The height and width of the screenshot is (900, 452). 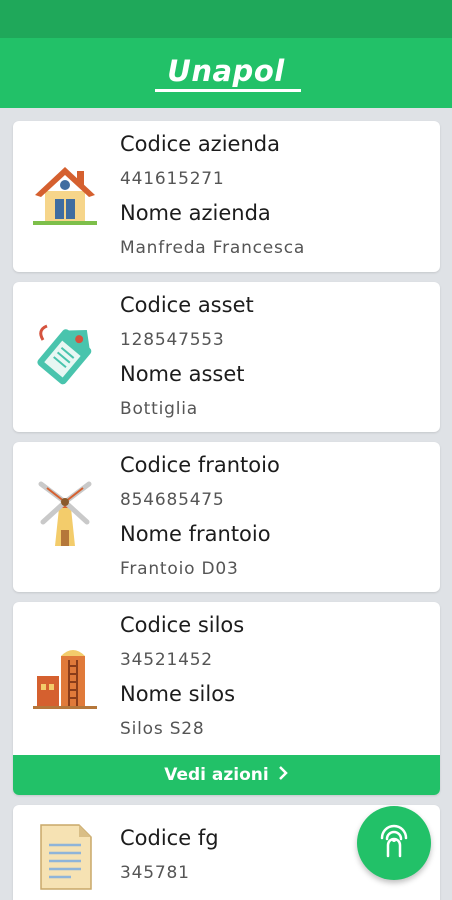 What do you see at coordinates (200, 465) in the screenshot?
I see `card-code-label: Codice frantoio` at bounding box center [200, 465].